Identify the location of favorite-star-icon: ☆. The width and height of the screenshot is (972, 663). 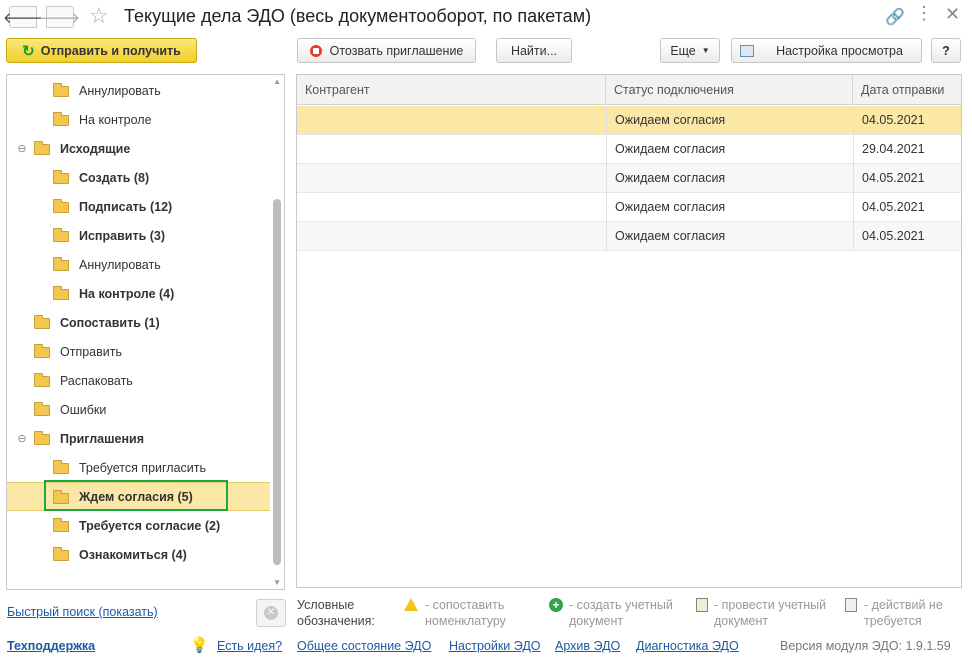
(99, 16).